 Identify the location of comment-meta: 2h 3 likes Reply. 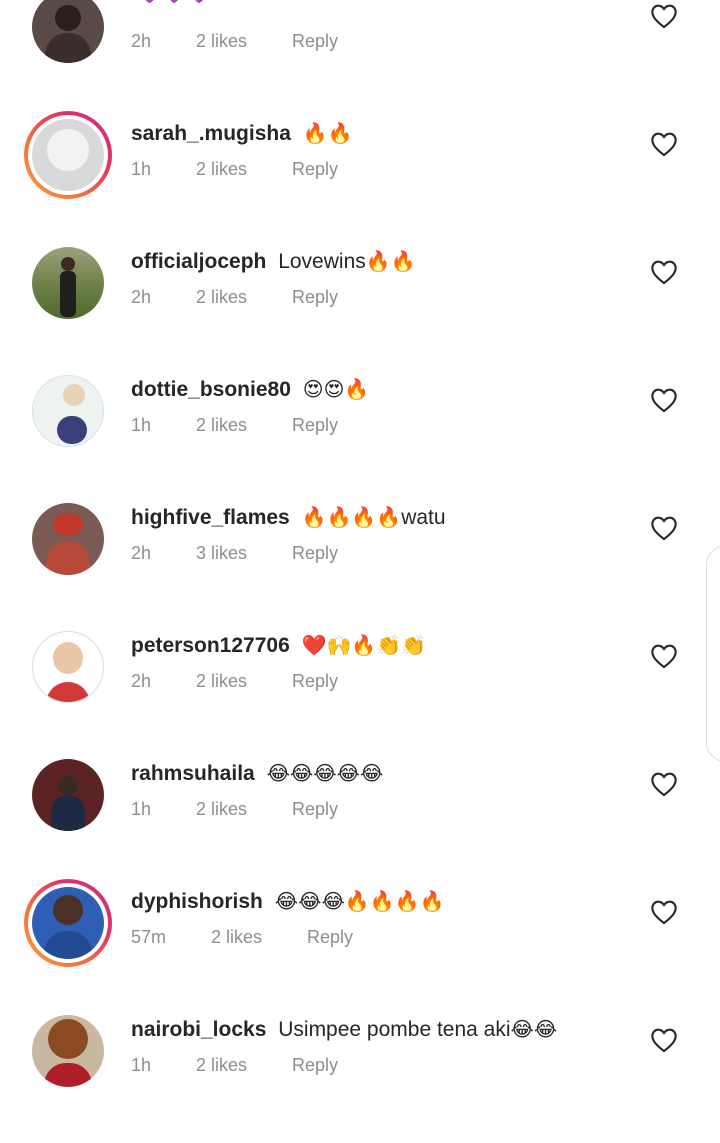
(234, 553).